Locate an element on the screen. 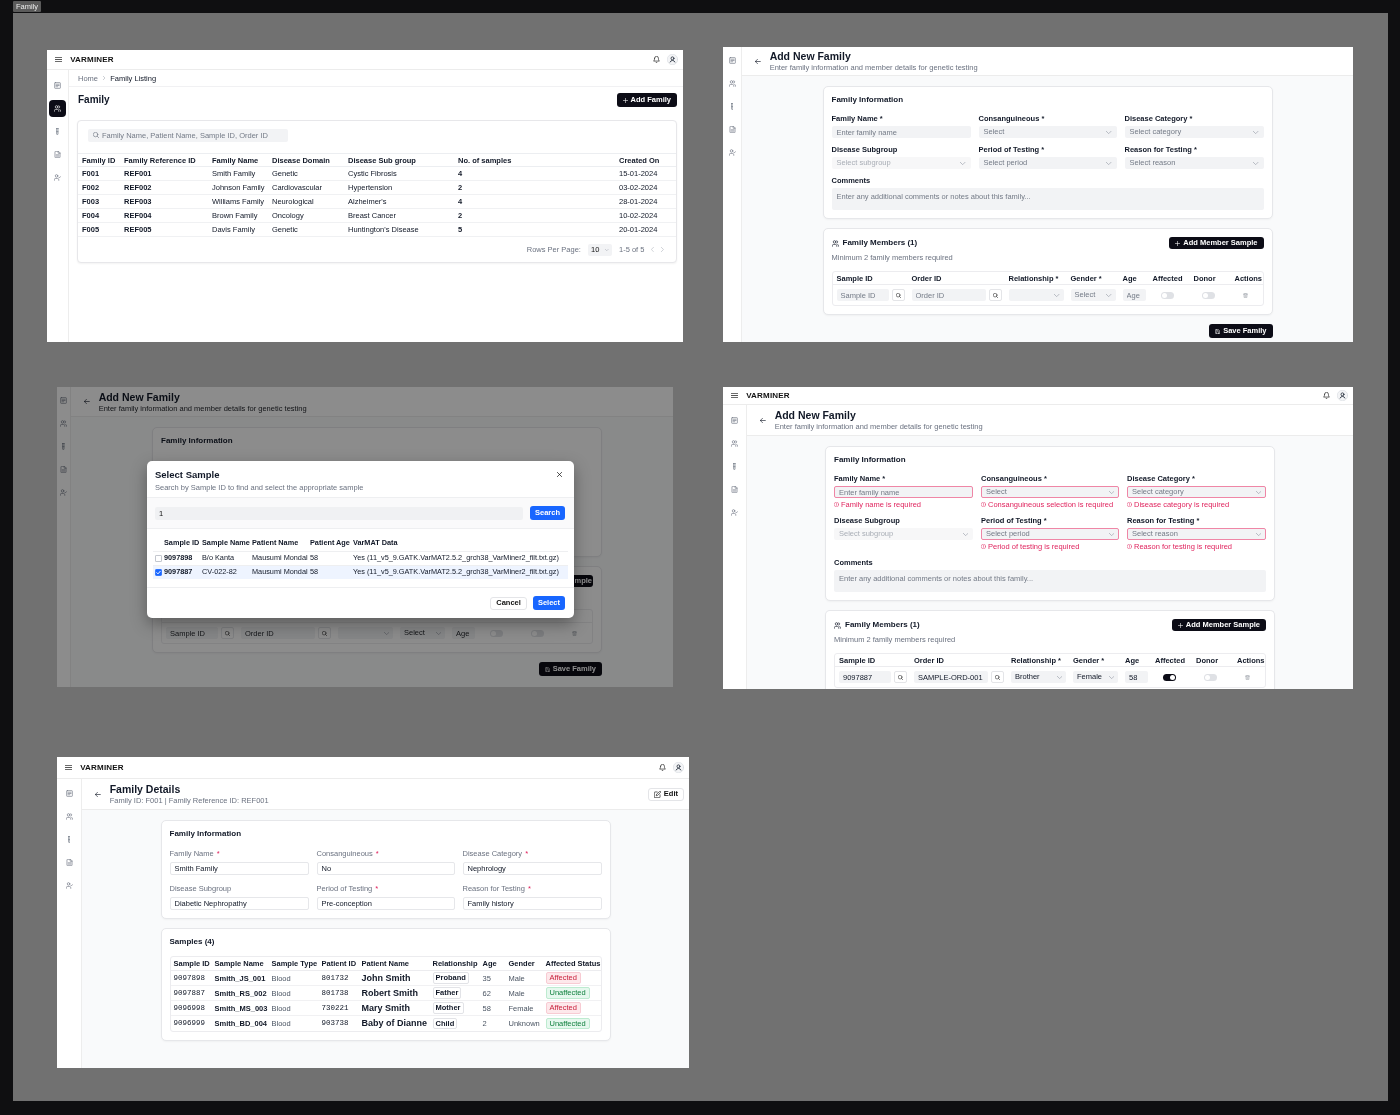  table-cell-text: John Smith is located at coordinates (386, 978).